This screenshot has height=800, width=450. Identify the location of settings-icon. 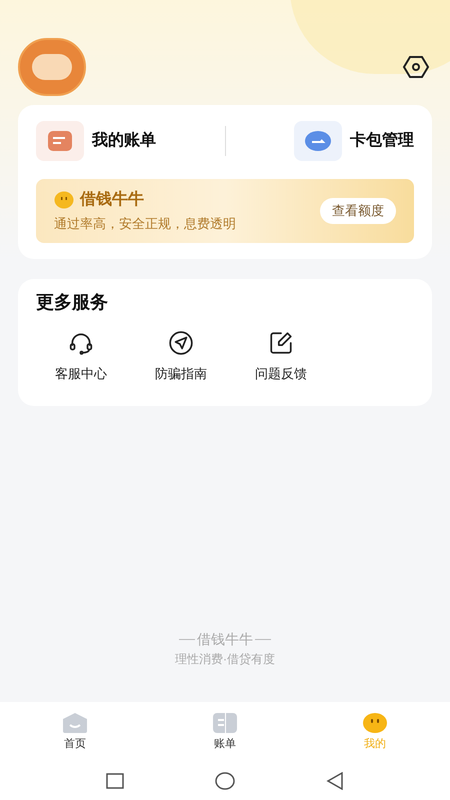
(416, 66).